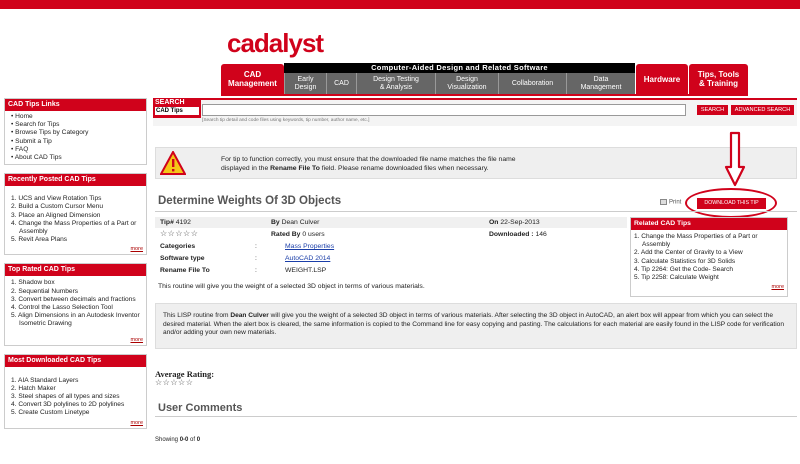 This screenshot has width=800, height=464. Describe the element at coordinates (256, 258) in the screenshot. I see `software-colon: :` at that location.